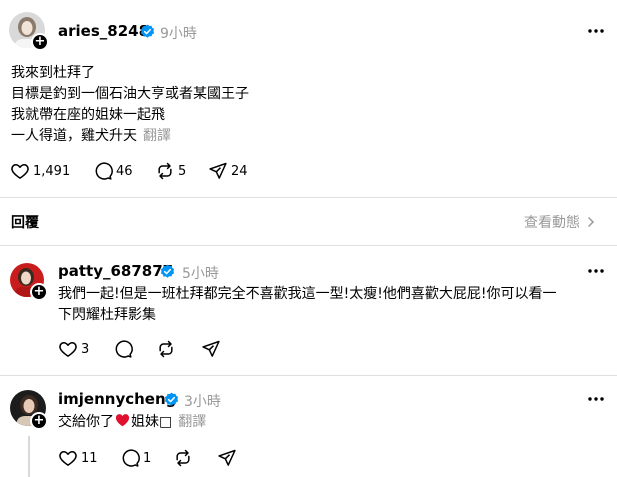 The width and height of the screenshot is (617, 477). What do you see at coordinates (200, 274) in the screenshot?
I see `reply-time: 5小時` at bounding box center [200, 274].